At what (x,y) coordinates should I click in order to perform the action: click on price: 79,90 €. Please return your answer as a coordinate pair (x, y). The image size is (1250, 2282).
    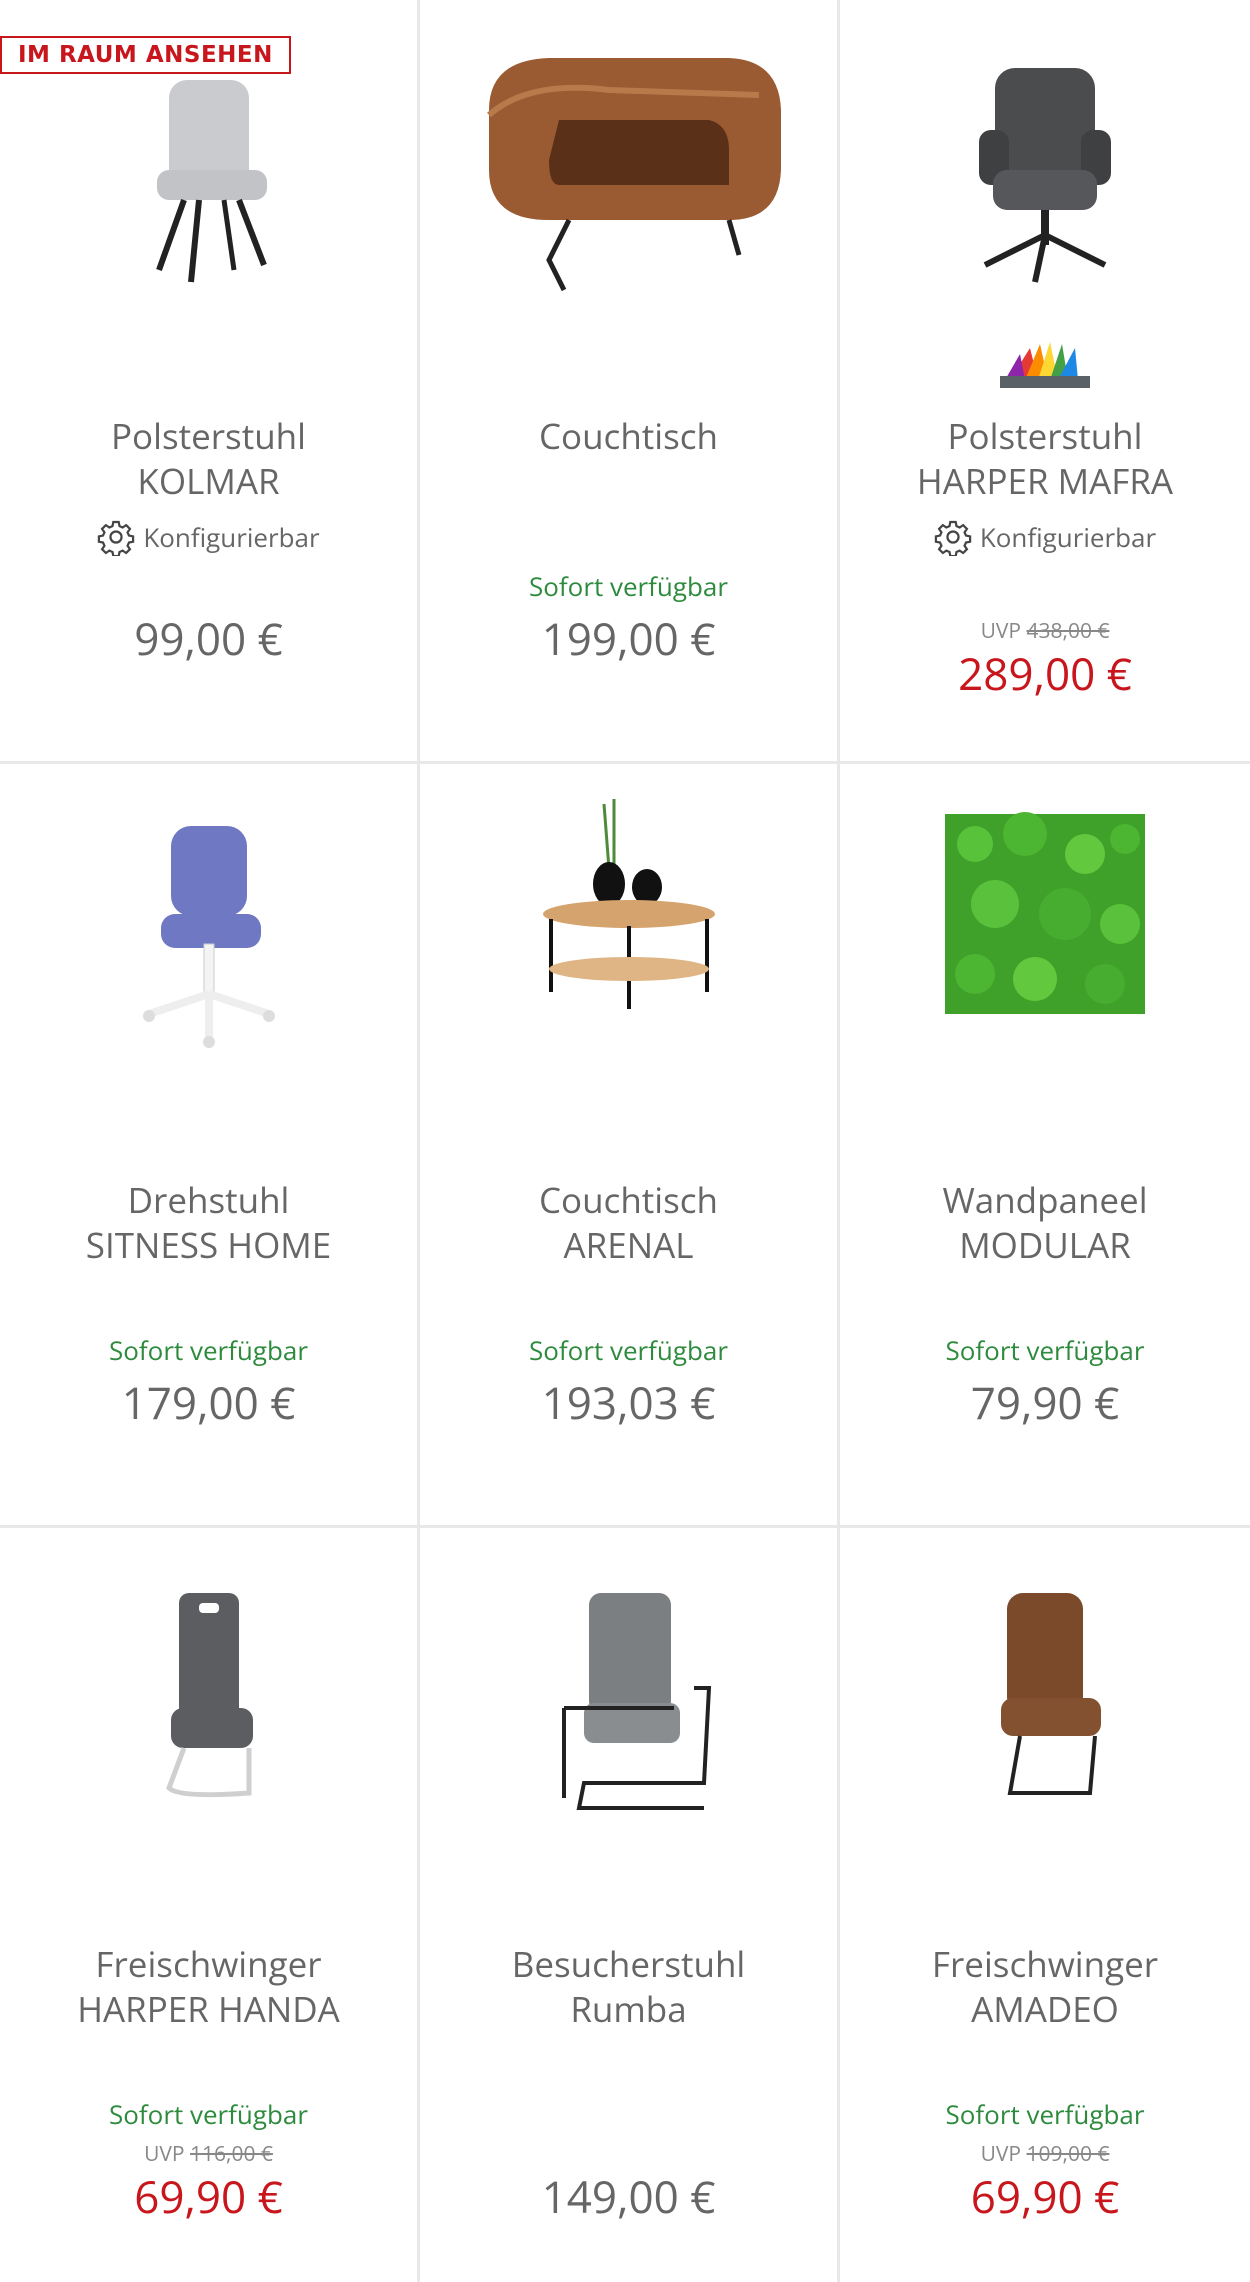
    Looking at the image, I should click on (1045, 1402).